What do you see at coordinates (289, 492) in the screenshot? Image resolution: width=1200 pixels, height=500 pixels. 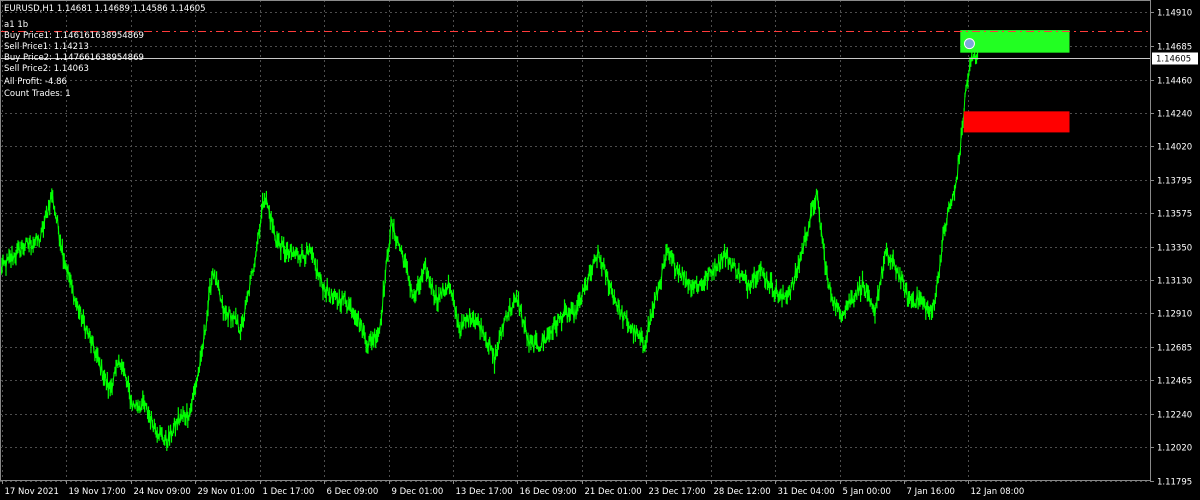 I see `x-tick-label: 1 Dec 17:00` at bounding box center [289, 492].